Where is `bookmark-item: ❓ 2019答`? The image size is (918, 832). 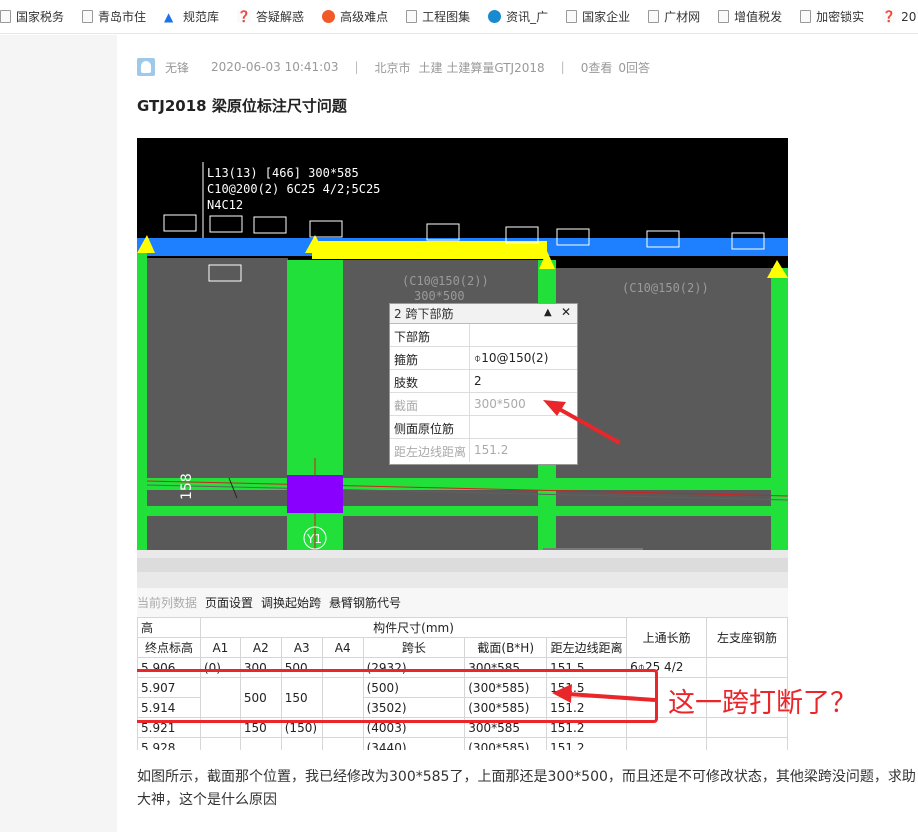 bookmark-item: ❓ 2019答 is located at coordinates (900, 16).